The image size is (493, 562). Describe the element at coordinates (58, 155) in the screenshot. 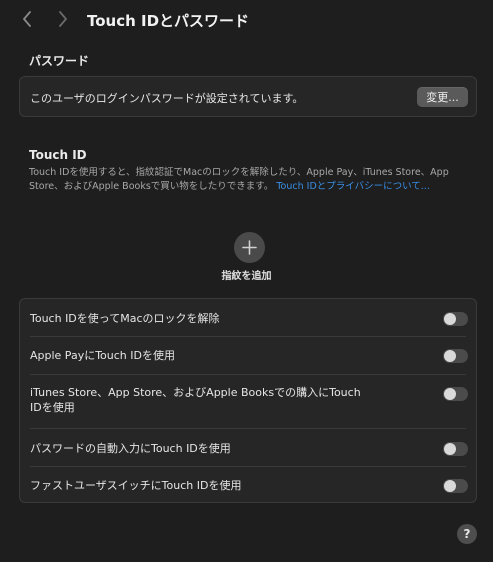

I see `touch-id-heading: Touch ID` at that location.